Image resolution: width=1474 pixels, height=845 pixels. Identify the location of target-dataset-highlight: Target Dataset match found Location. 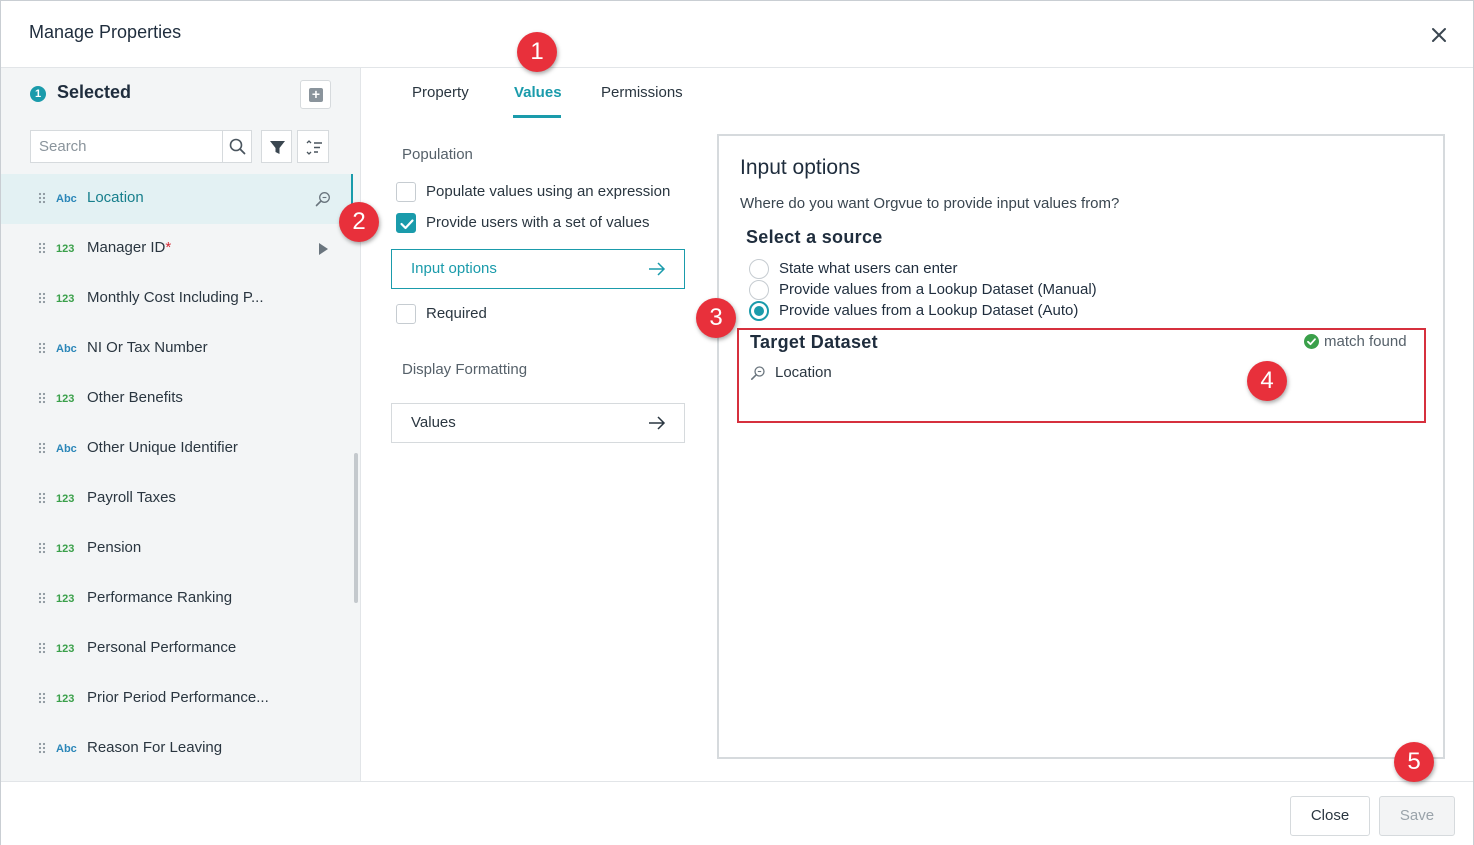
(1081, 375).